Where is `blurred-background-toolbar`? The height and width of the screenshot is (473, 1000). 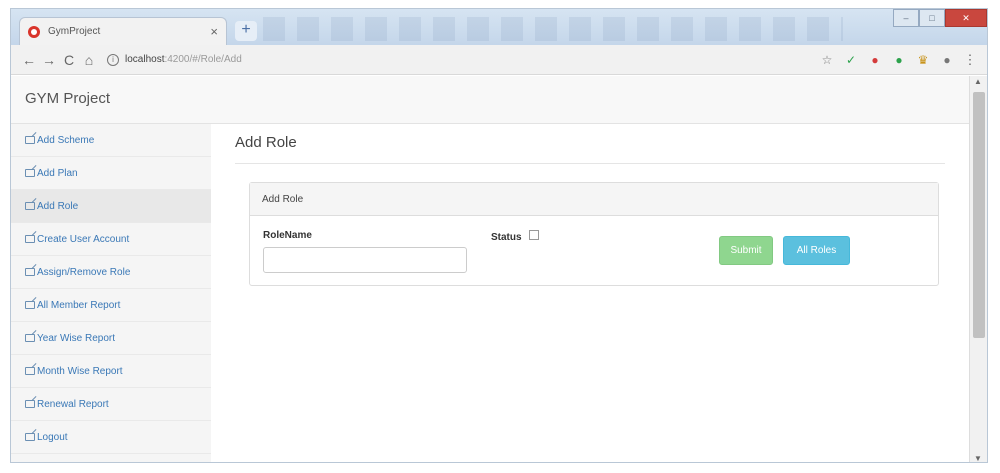
blurred-background-toolbar is located at coordinates (553, 29).